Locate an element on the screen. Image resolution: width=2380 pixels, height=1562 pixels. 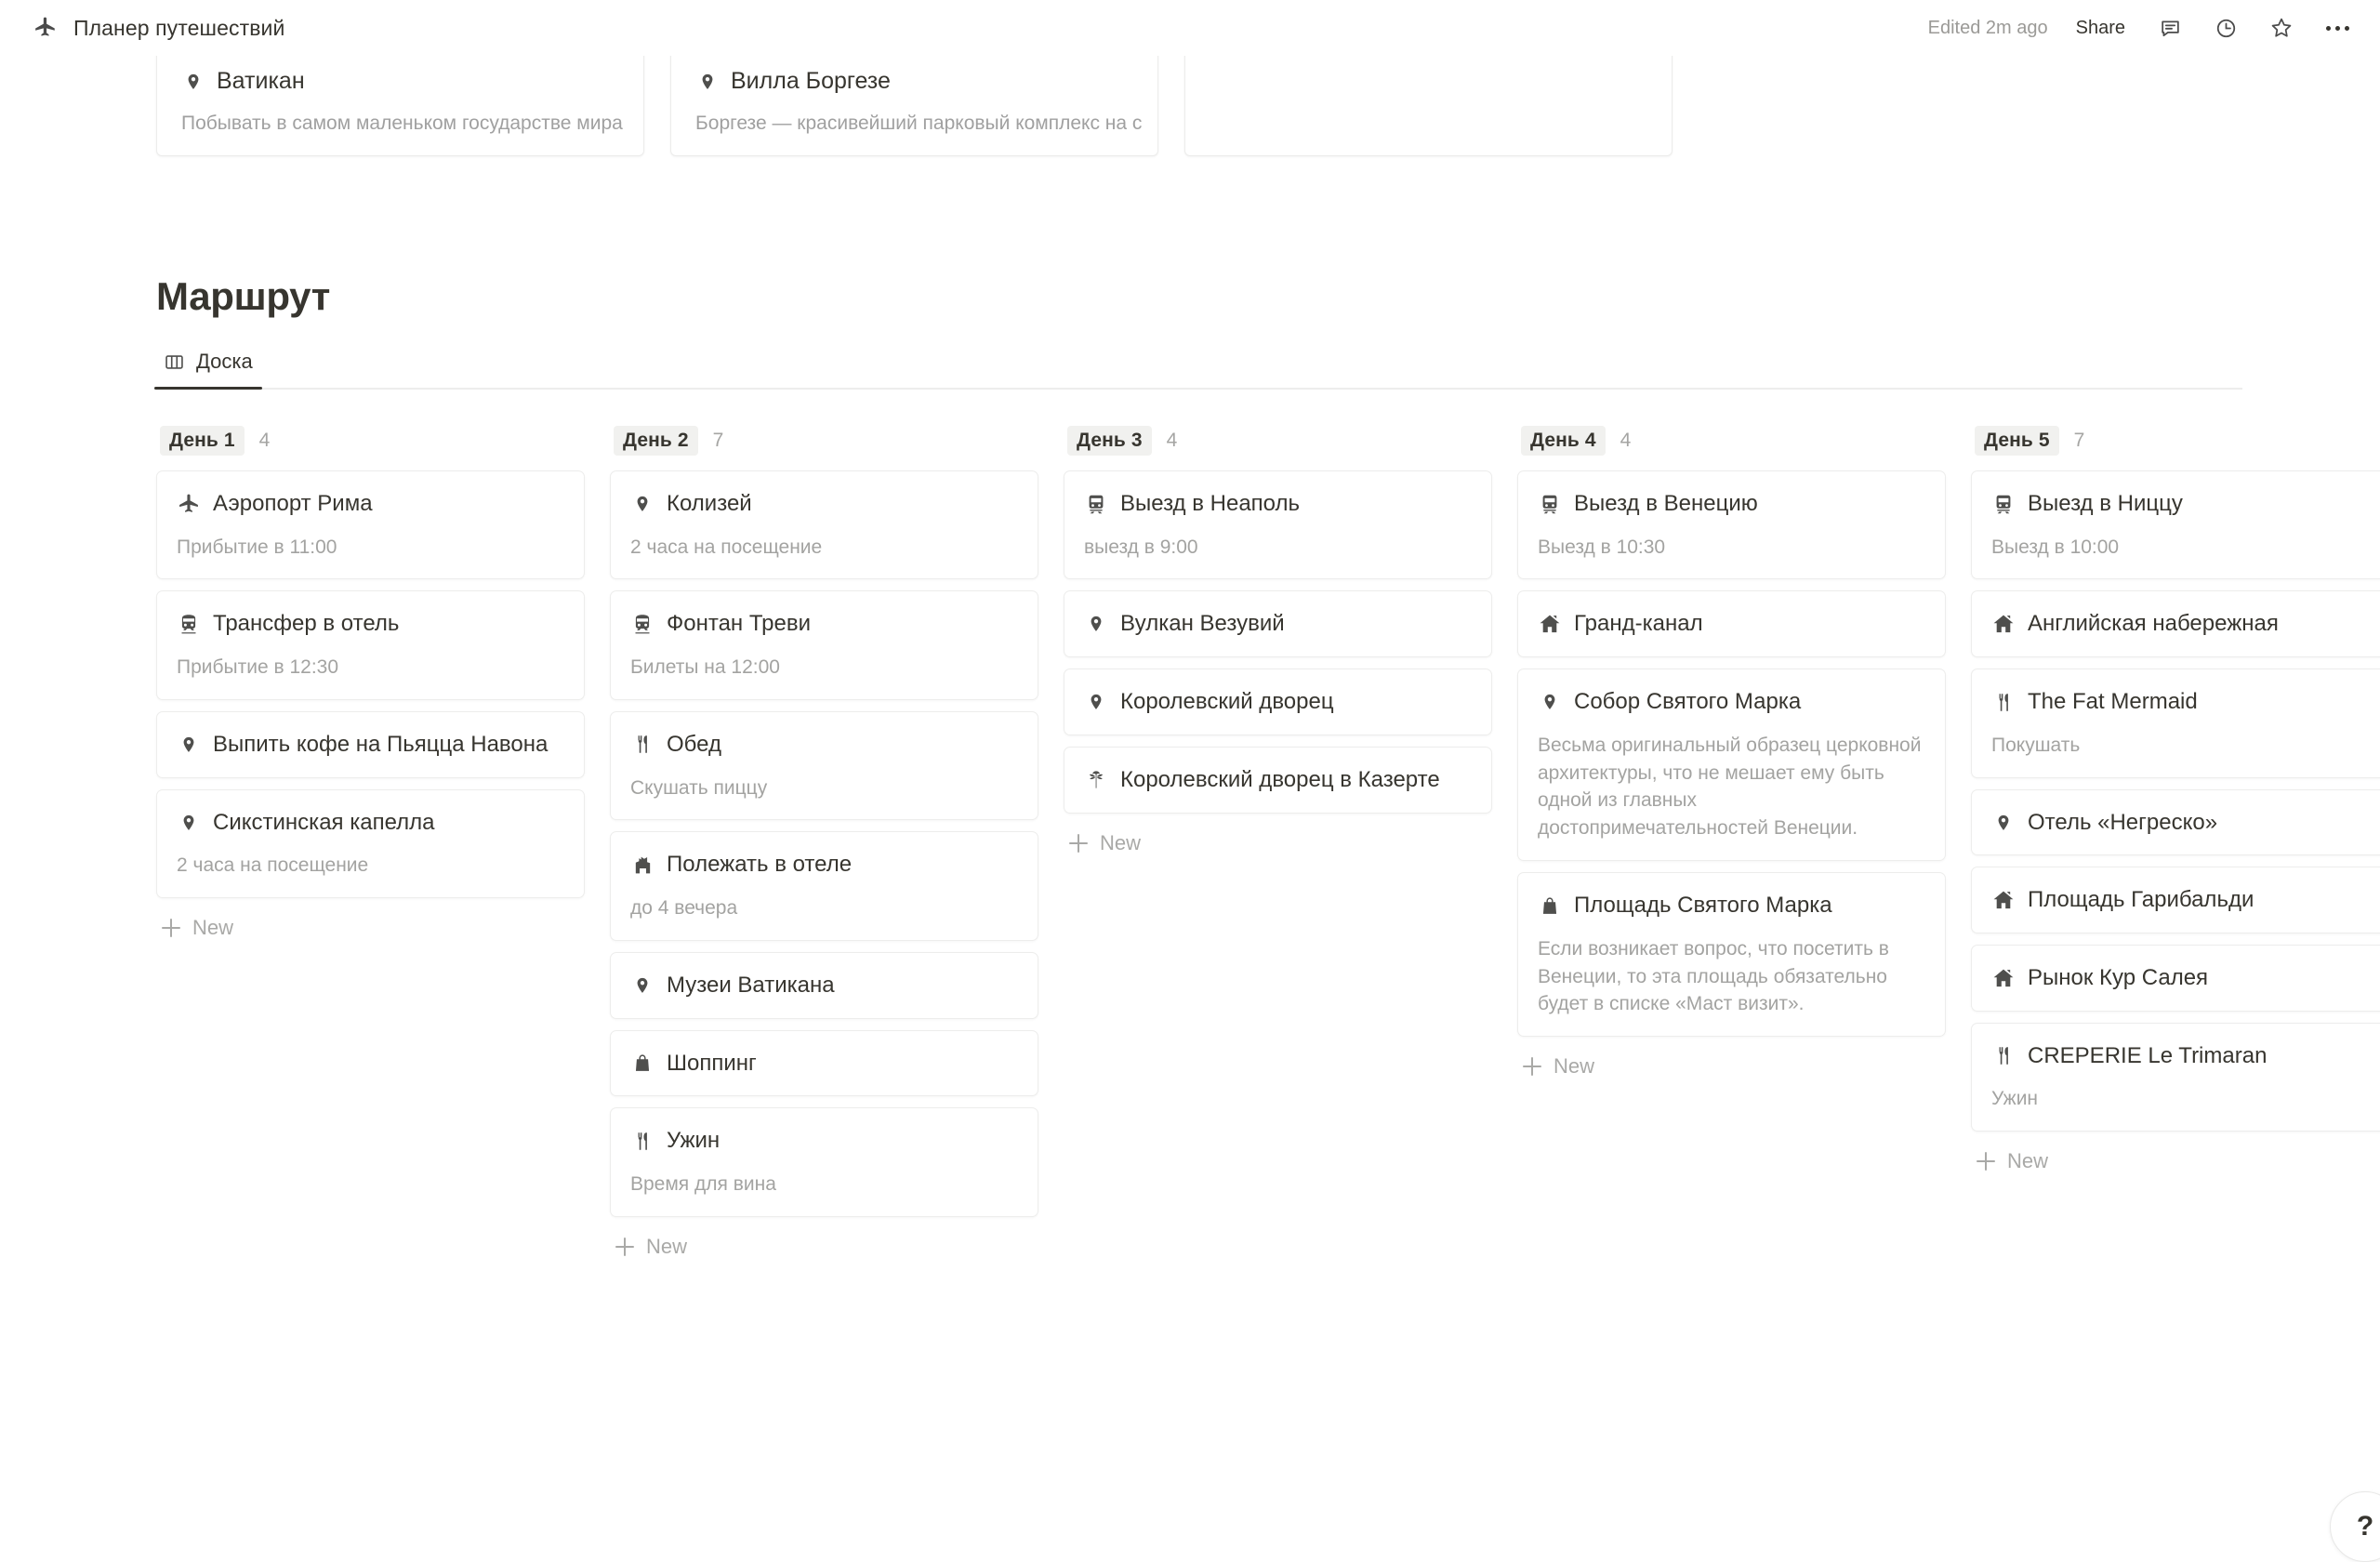
cutlery-icon is located at coordinates (642, 1141).